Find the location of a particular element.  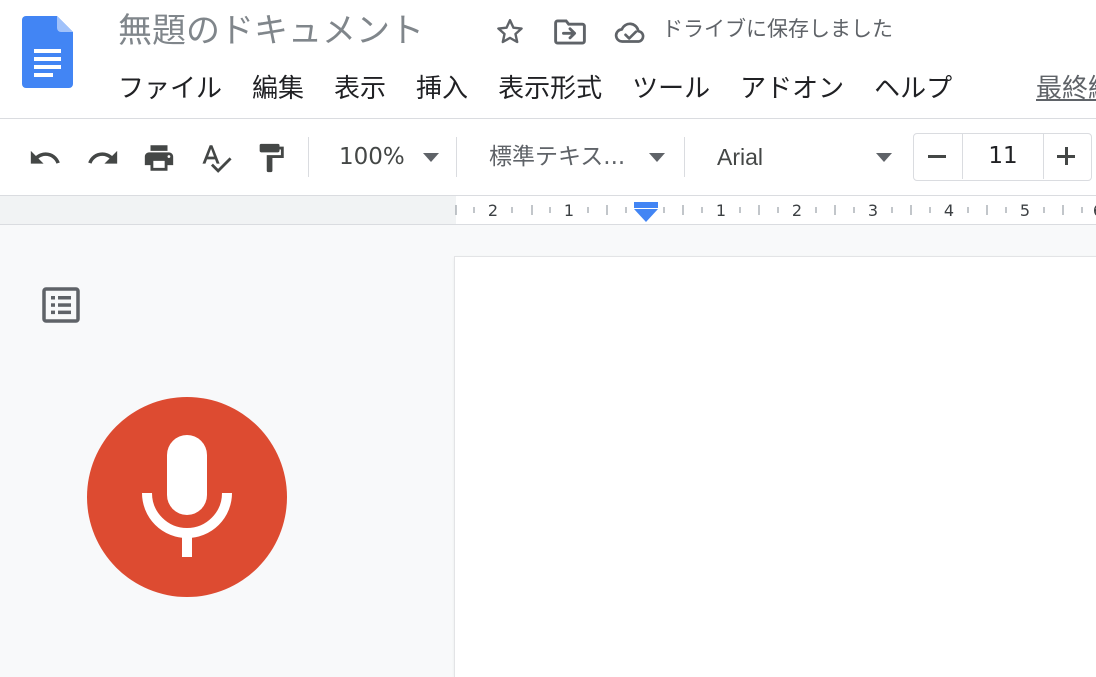

ruler-label: 3 is located at coordinates (873, 210).